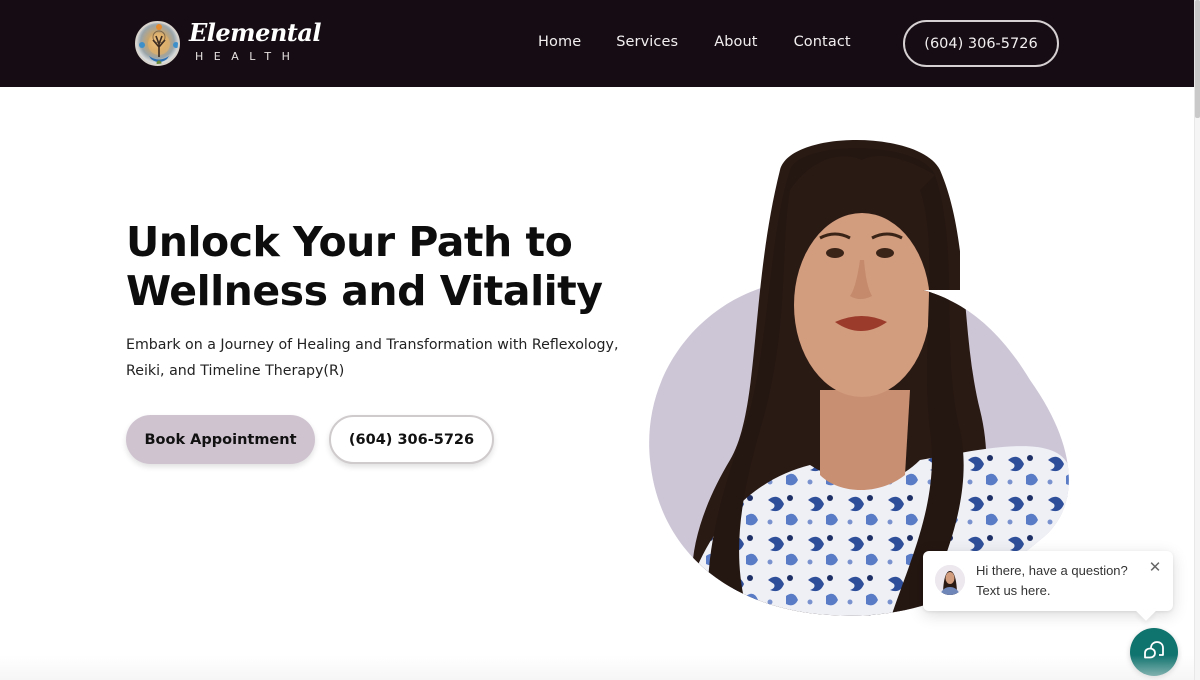 The image size is (1200, 680). Describe the element at coordinates (1197, 59) in the screenshot. I see `scrollbar-thumb` at that location.